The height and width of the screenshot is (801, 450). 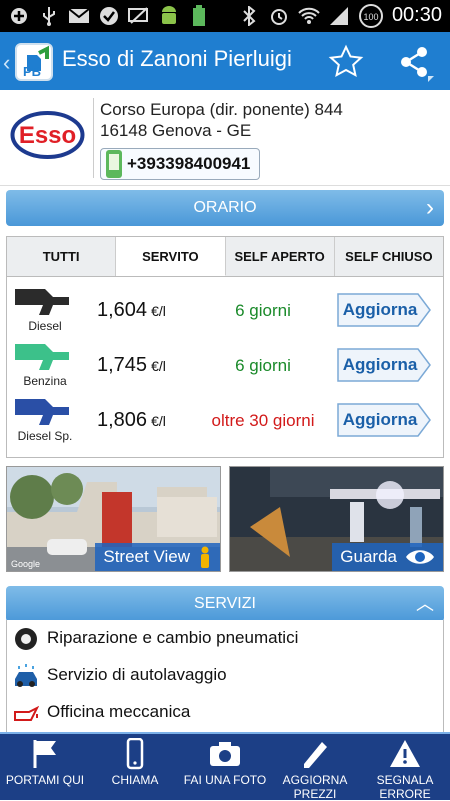 I want to click on guarda-tile: Guarda, so click(x=336, y=519).